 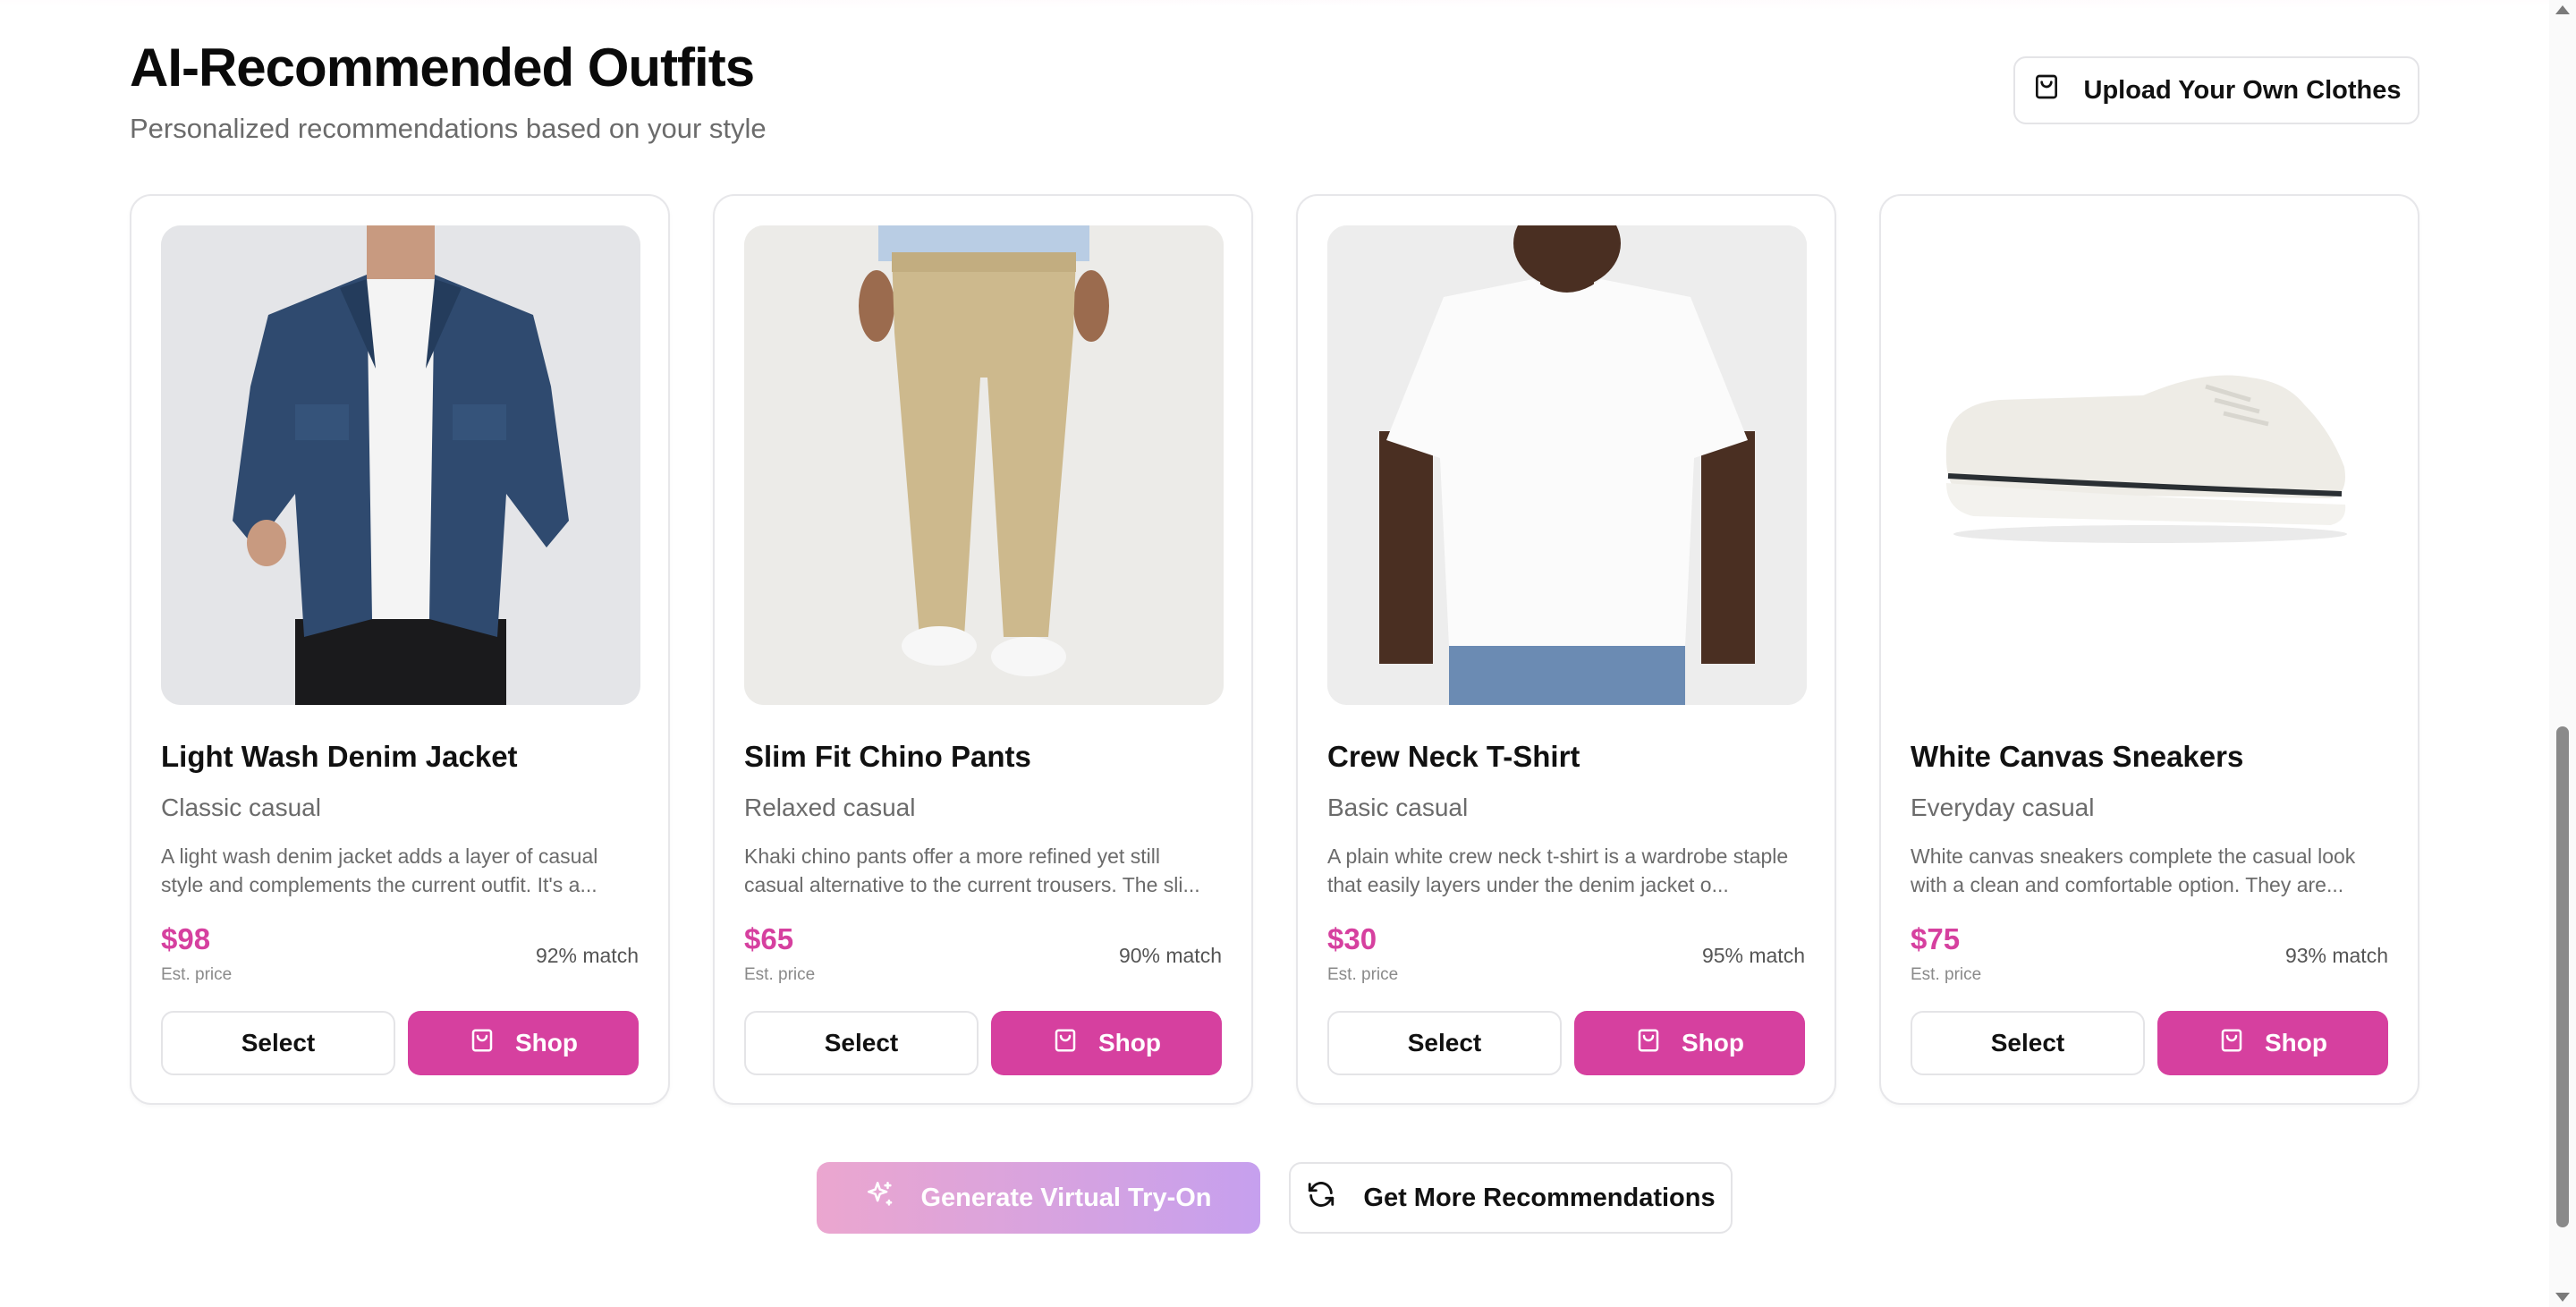 What do you see at coordinates (1274, 9) in the screenshot?
I see `top-glow-decoration` at bounding box center [1274, 9].